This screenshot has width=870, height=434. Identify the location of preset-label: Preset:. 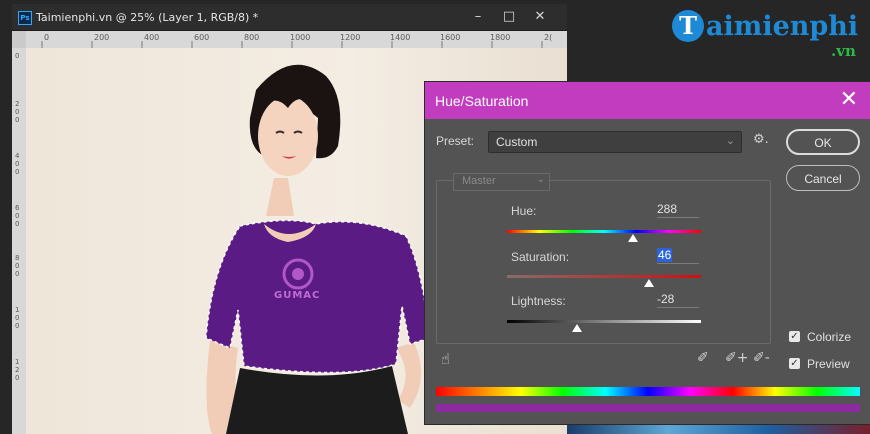
(455, 141).